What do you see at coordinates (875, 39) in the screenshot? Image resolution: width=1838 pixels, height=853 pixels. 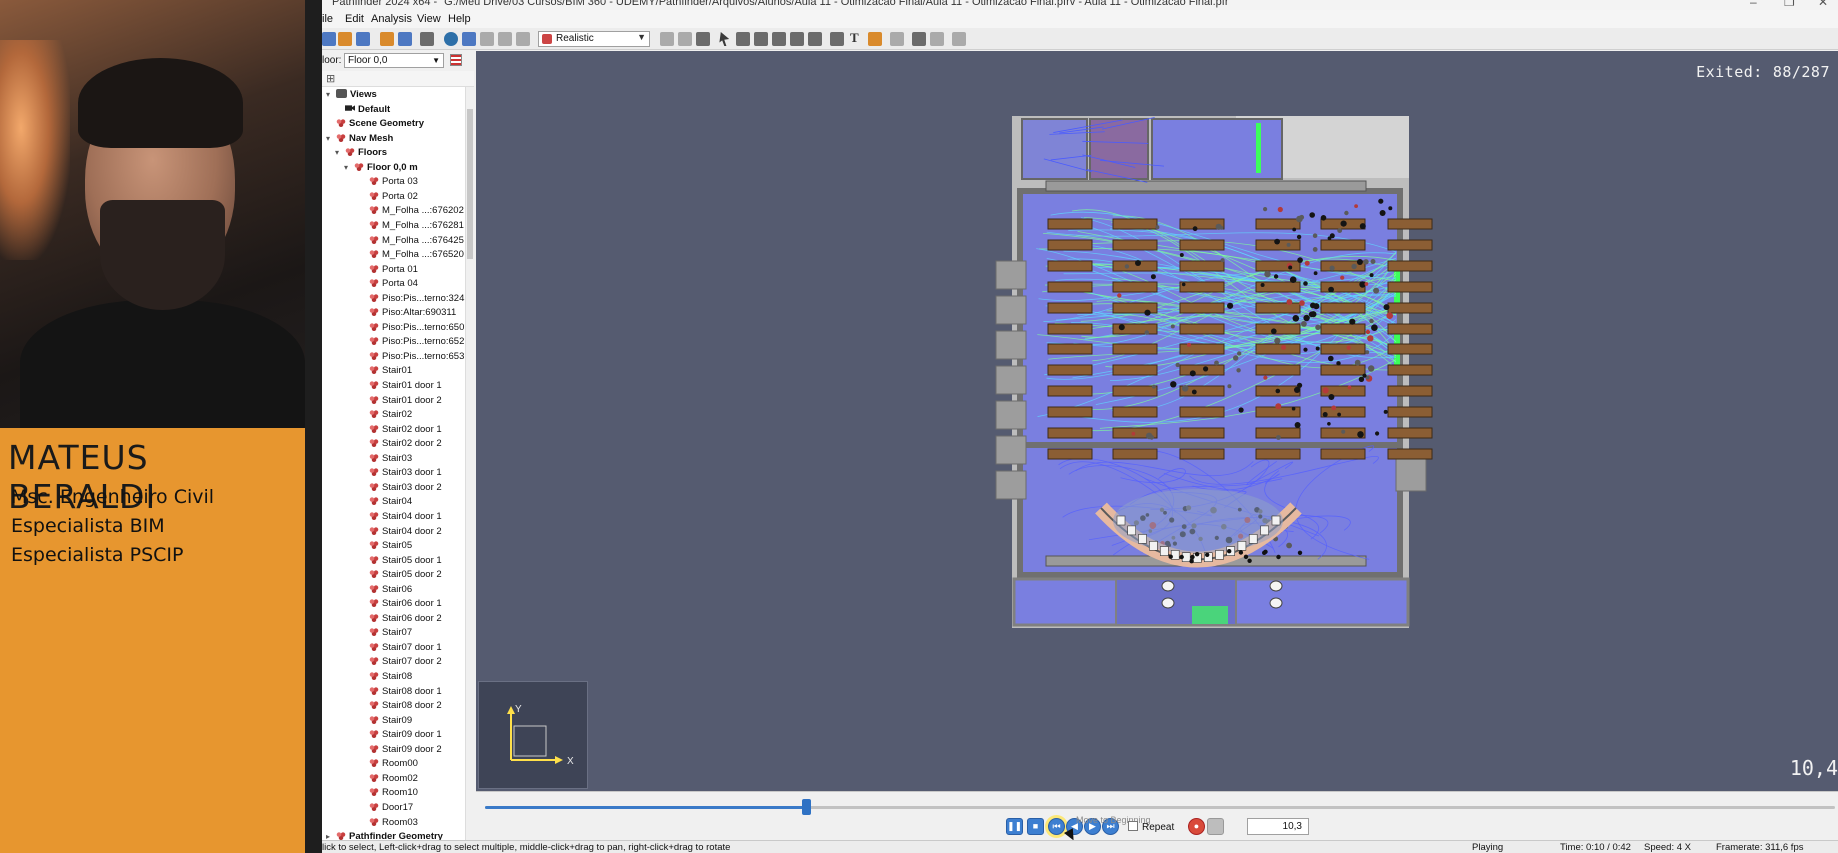 I see `settings-gear-icon` at bounding box center [875, 39].